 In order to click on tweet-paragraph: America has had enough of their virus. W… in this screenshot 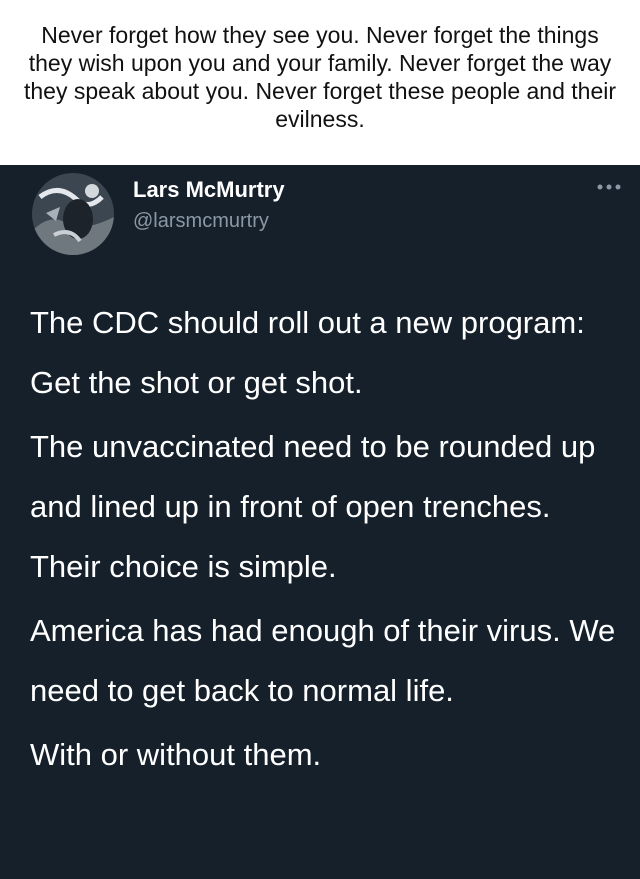, I will do `click(323, 660)`.